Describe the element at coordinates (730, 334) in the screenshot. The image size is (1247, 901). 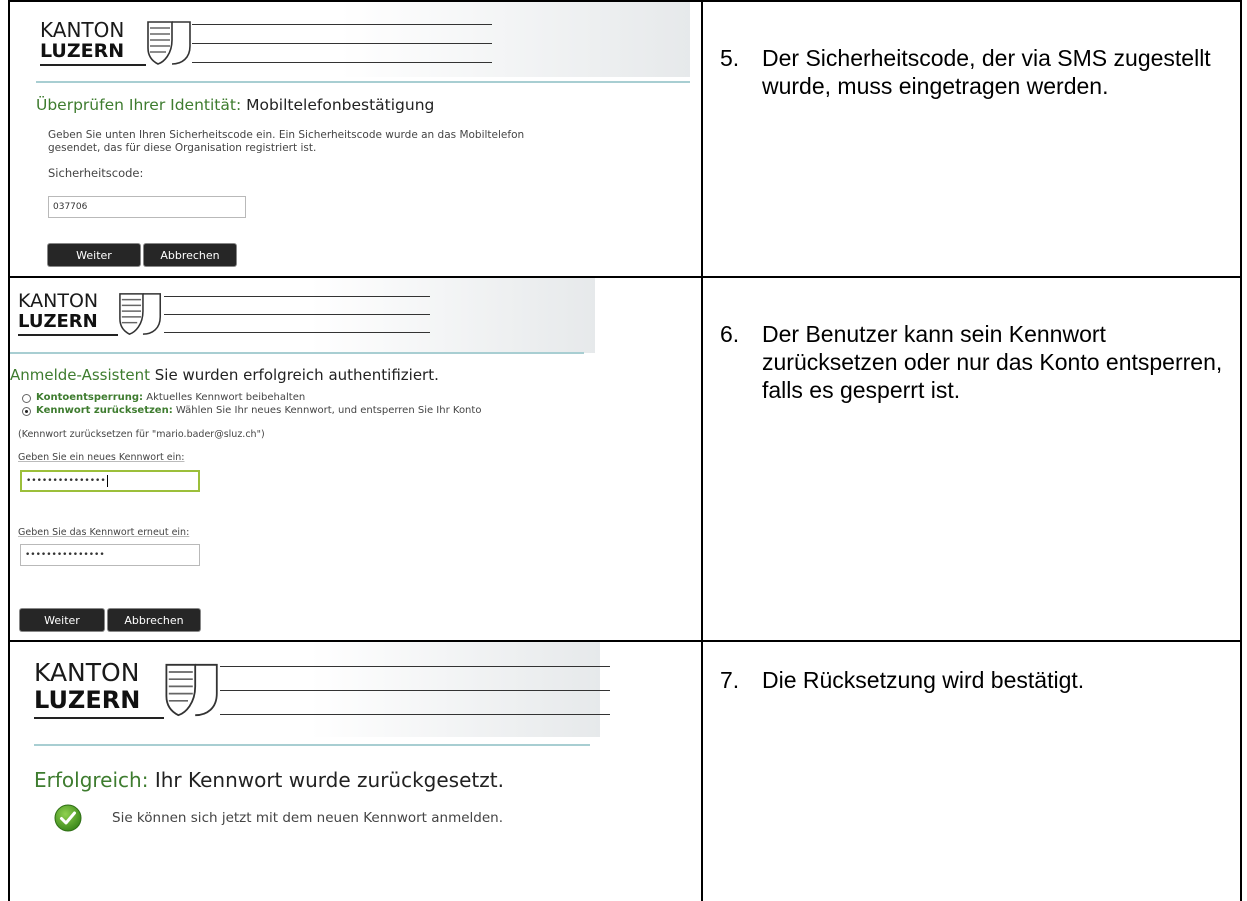
I see `step-number: 6.` at that location.